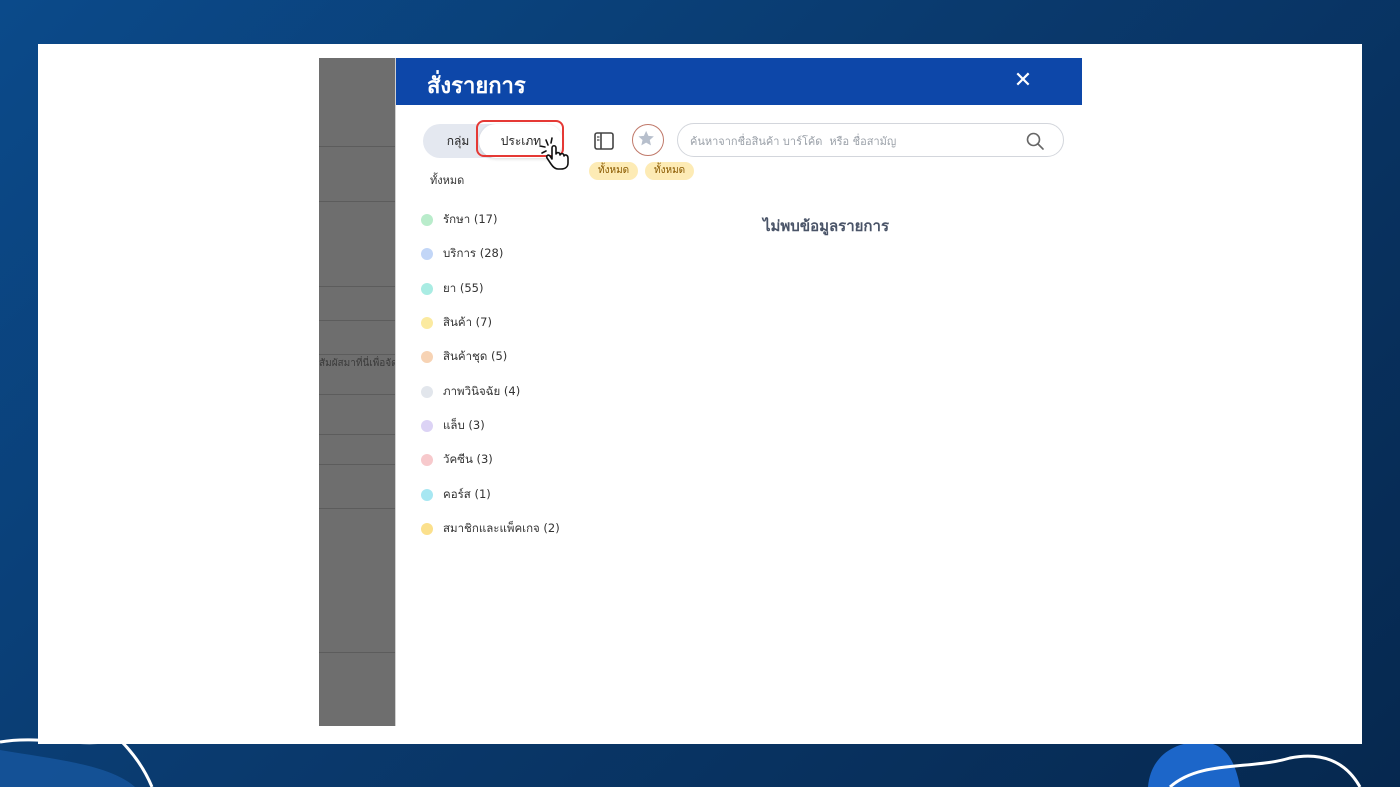 This screenshot has height=787, width=1400. Describe the element at coordinates (447, 180) in the screenshot. I see `category-all: ทั้งหมด` at that location.